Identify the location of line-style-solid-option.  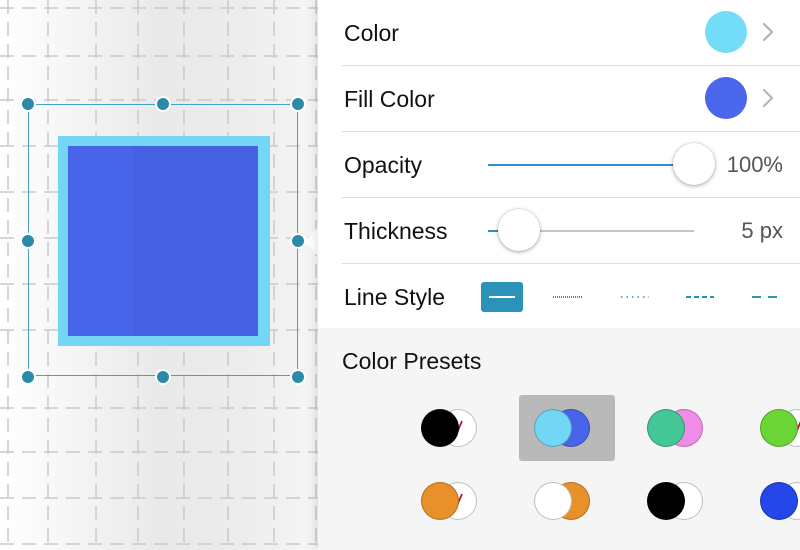
(502, 297).